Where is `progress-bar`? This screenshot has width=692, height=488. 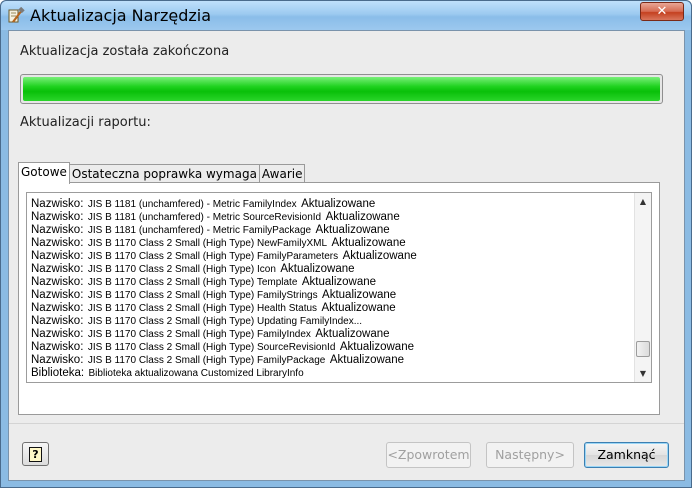 progress-bar is located at coordinates (341, 89).